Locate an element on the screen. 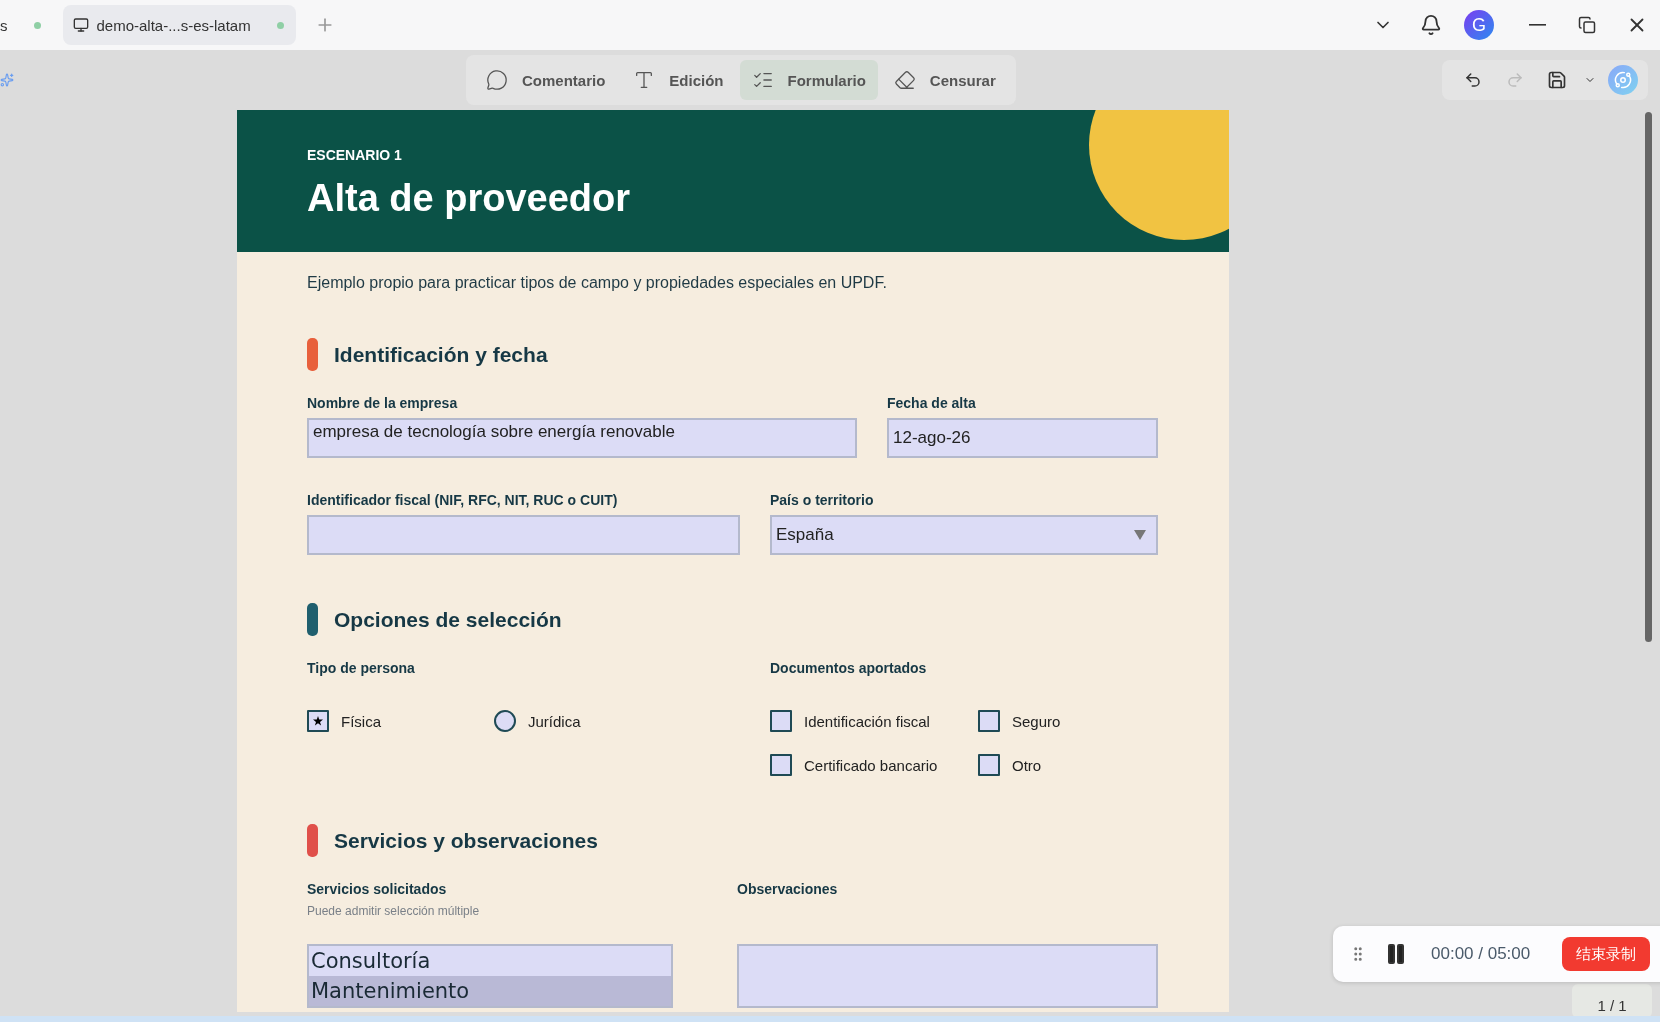 The width and height of the screenshot is (1660, 1022). avatar: G is located at coordinates (1479, 25).